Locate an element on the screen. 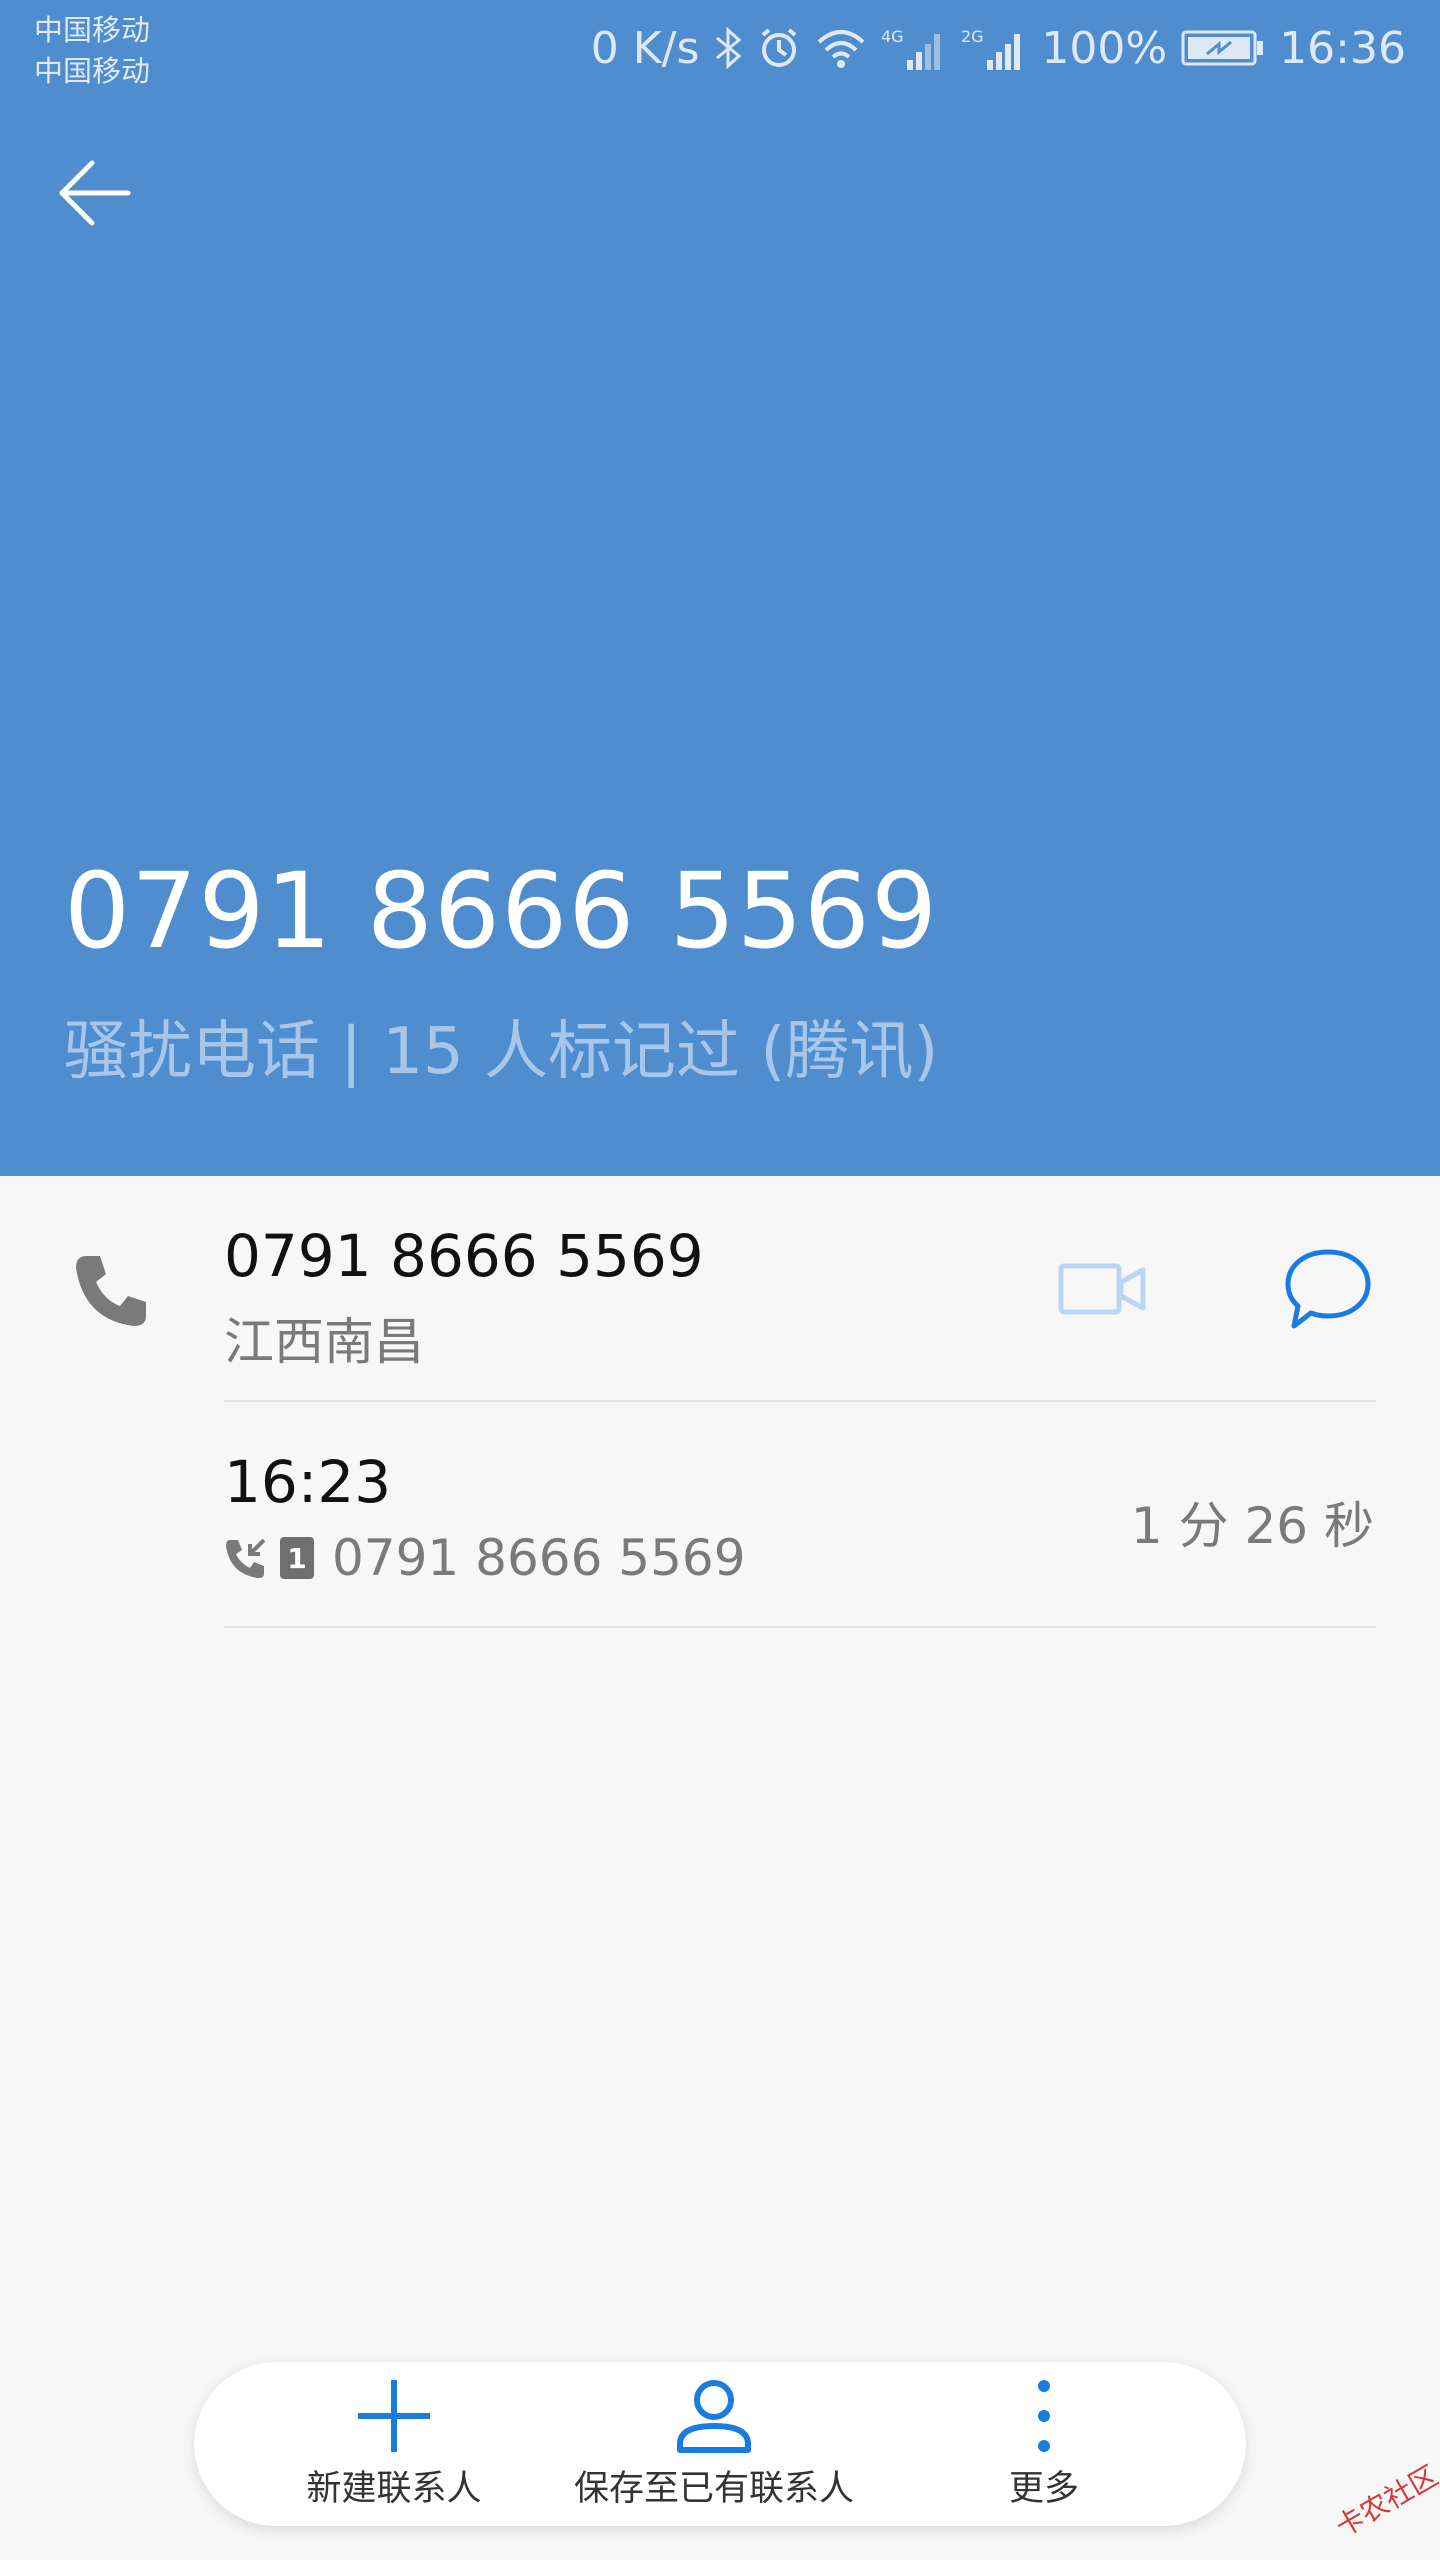  plus-icon is located at coordinates (394, 2416).